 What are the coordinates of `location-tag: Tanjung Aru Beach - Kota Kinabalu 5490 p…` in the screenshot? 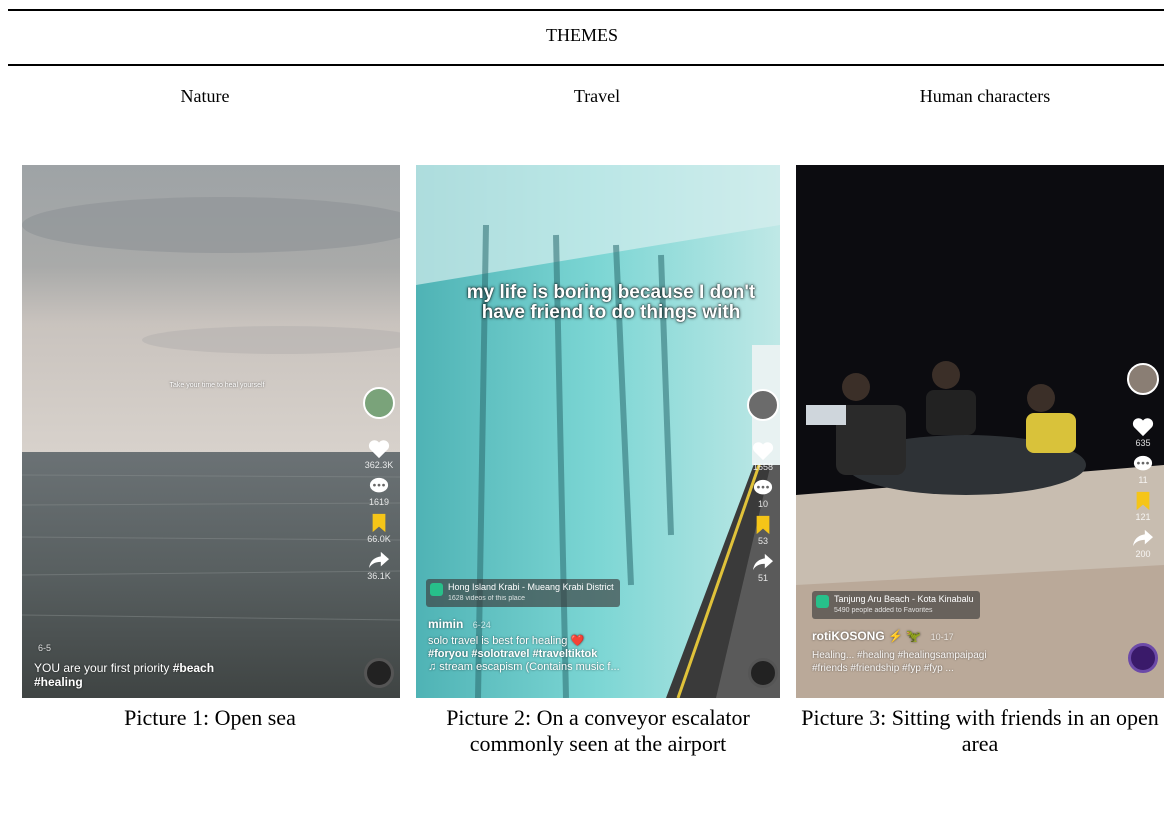 It's located at (896, 605).